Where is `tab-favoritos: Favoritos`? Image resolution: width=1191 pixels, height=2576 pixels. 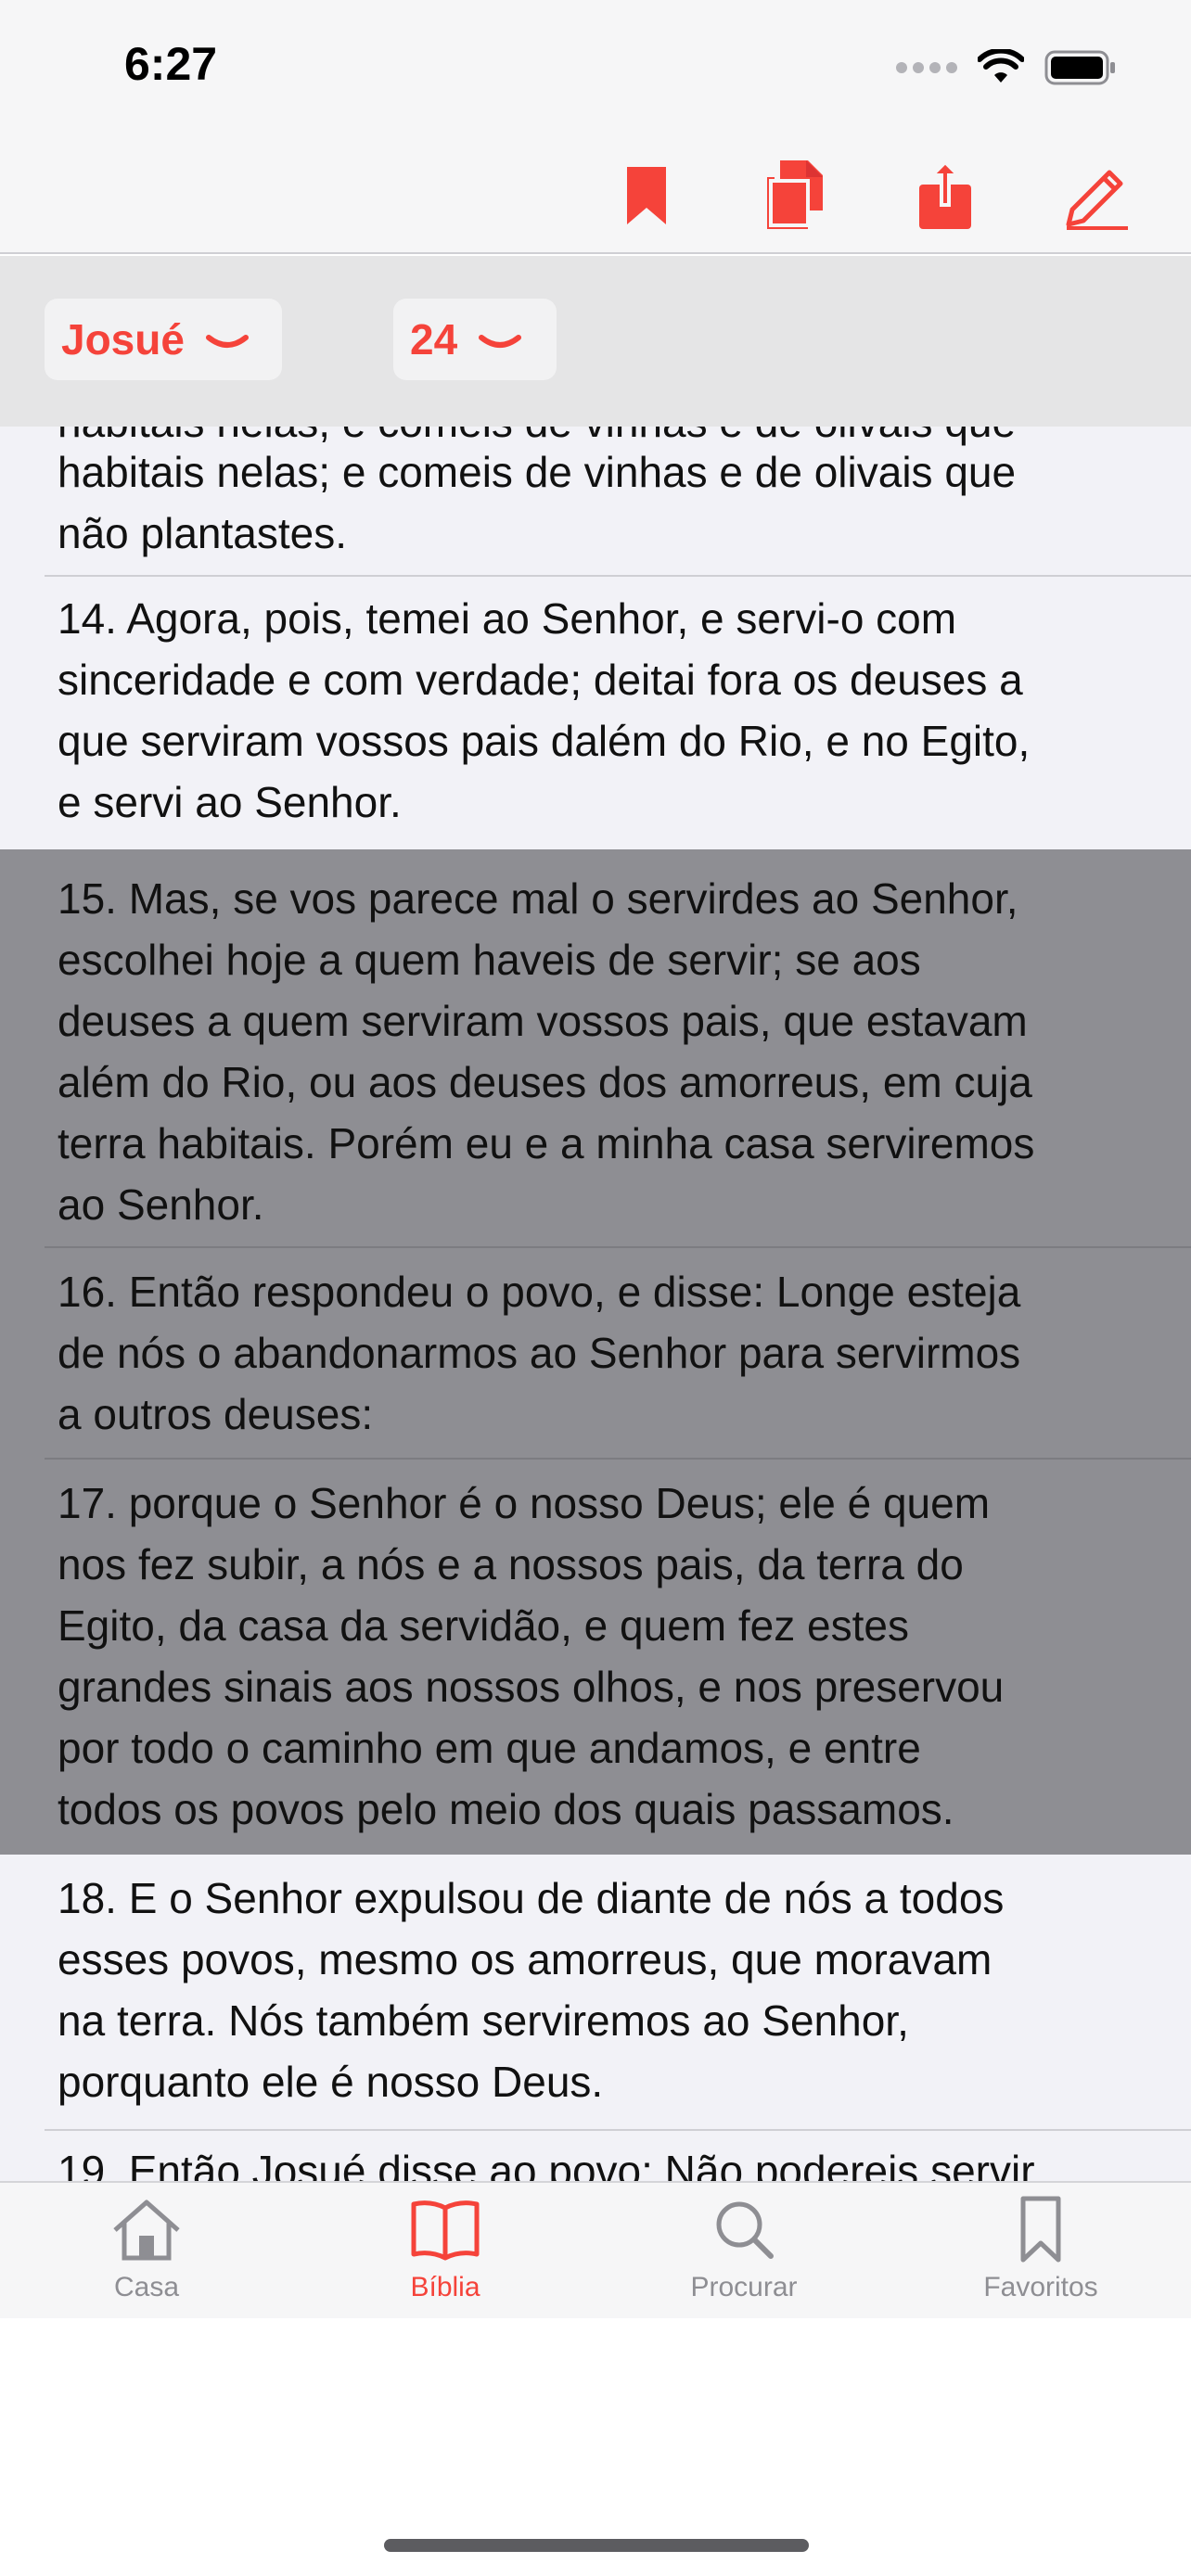 tab-favoritos: Favoritos is located at coordinates (1040, 2252).